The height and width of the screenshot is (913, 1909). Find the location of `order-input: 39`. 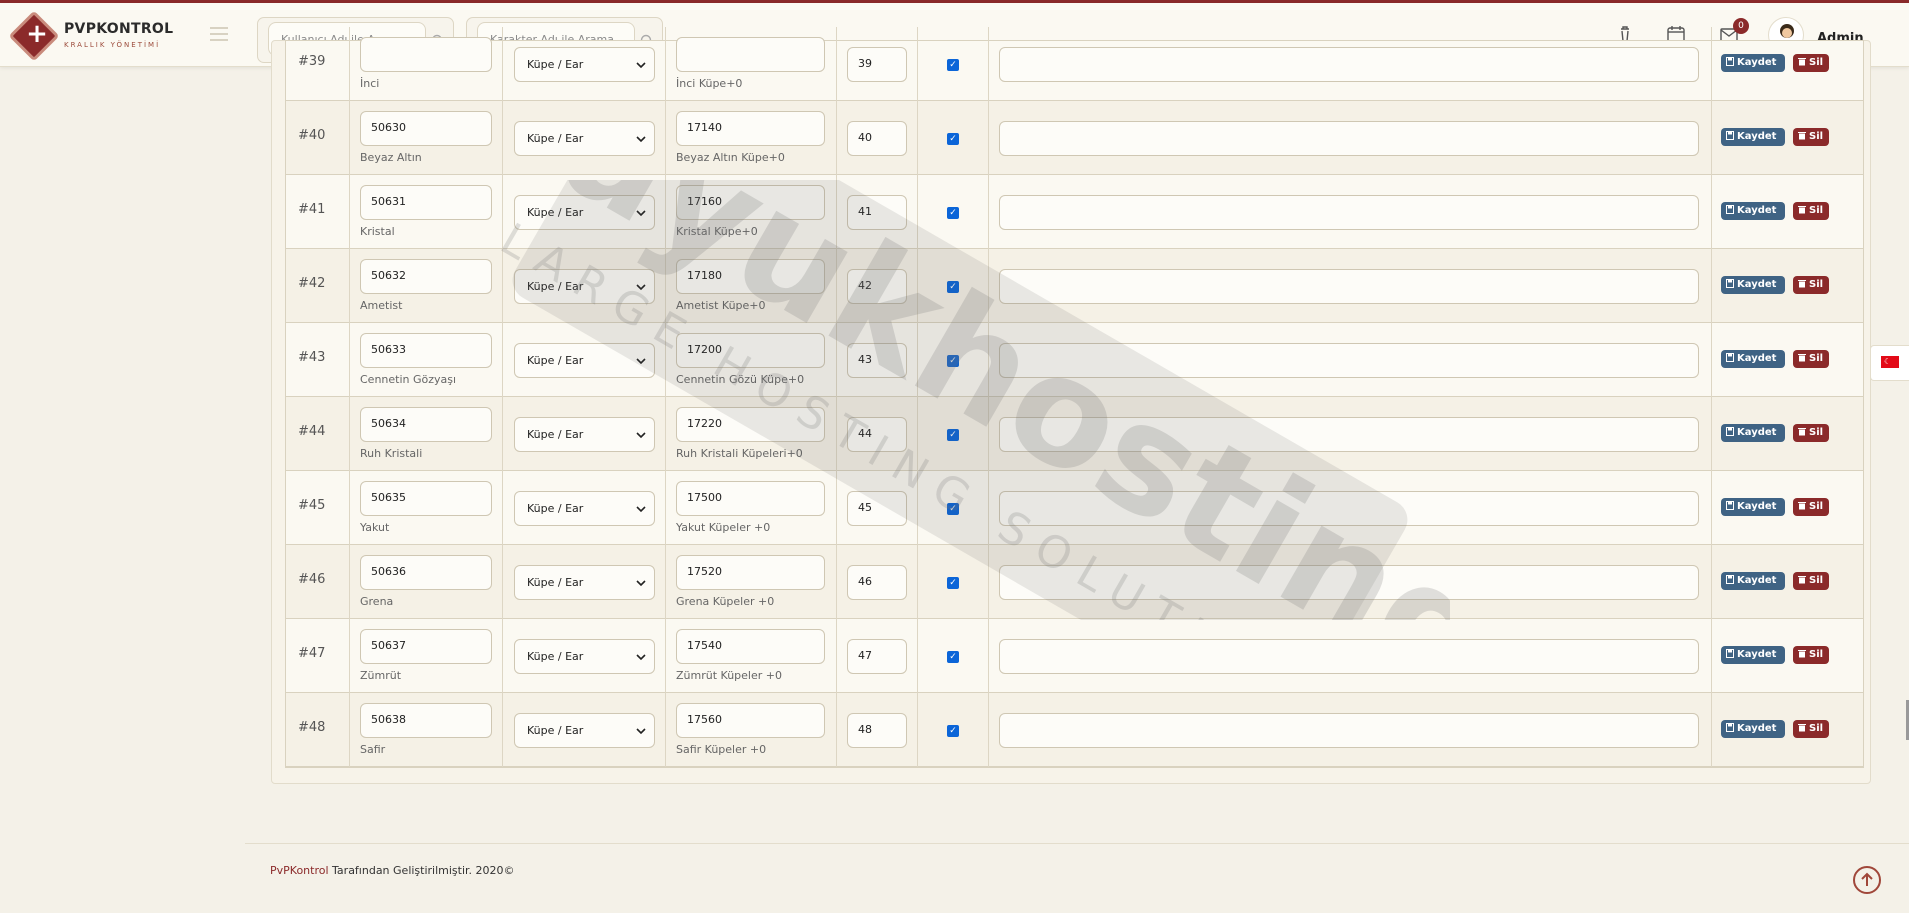

order-input: 39 is located at coordinates (877, 64).